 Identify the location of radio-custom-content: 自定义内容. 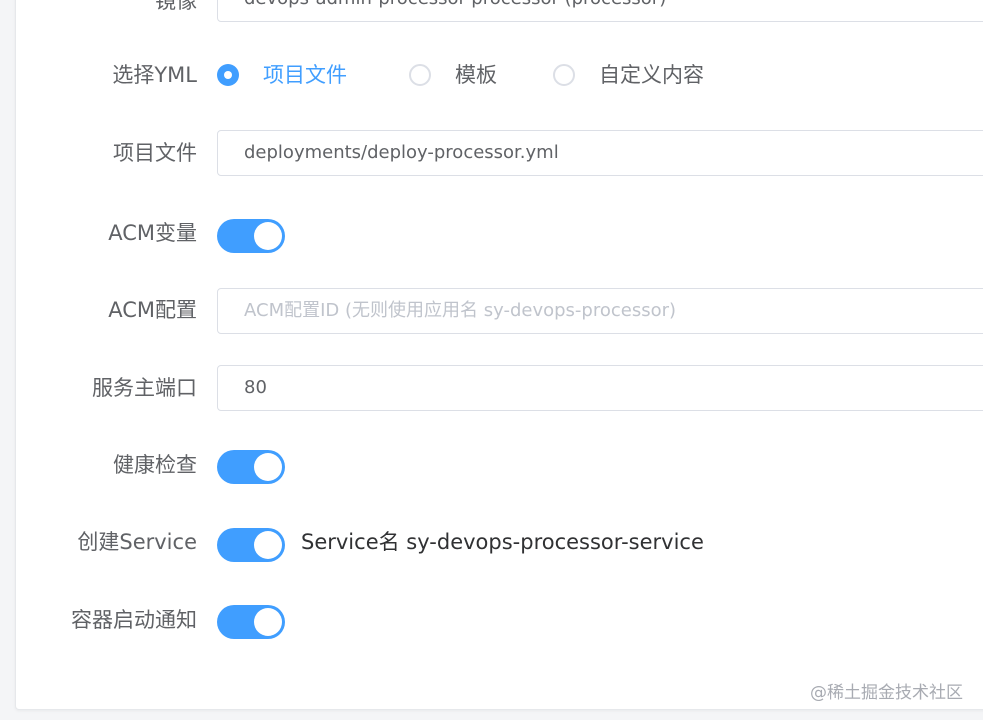
(628, 75).